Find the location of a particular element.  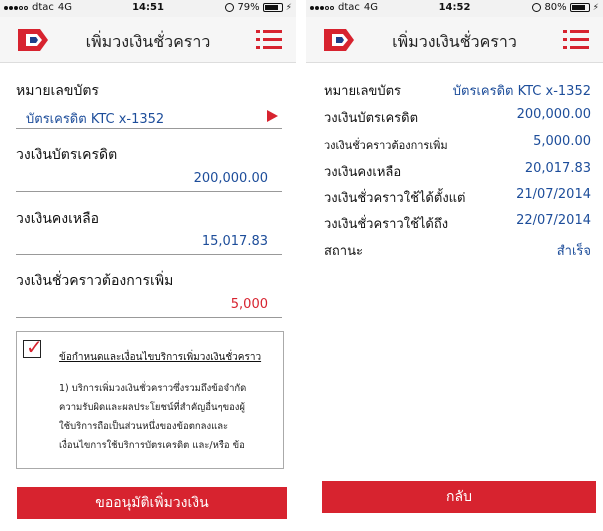

summary-label: วงเงินชั่วคราวใช้ได้ตั้งแต่ is located at coordinates (395, 198).